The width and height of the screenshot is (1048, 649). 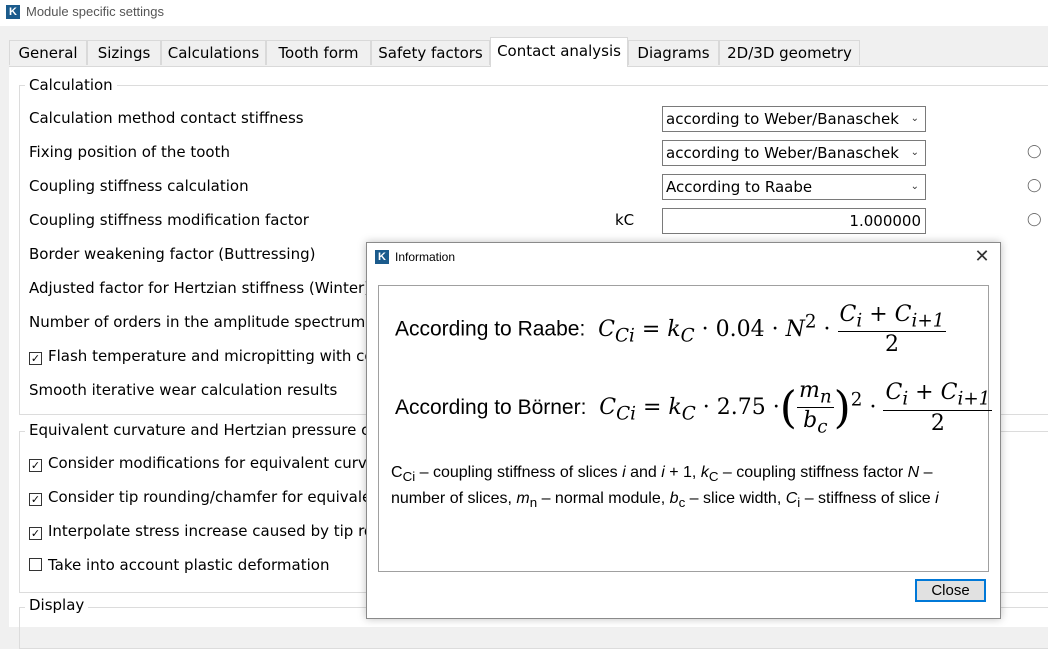 What do you see at coordinates (189, 565) in the screenshot?
I see `plastic-label: Take into account plastic deformation` at bounding box center [189, 565].